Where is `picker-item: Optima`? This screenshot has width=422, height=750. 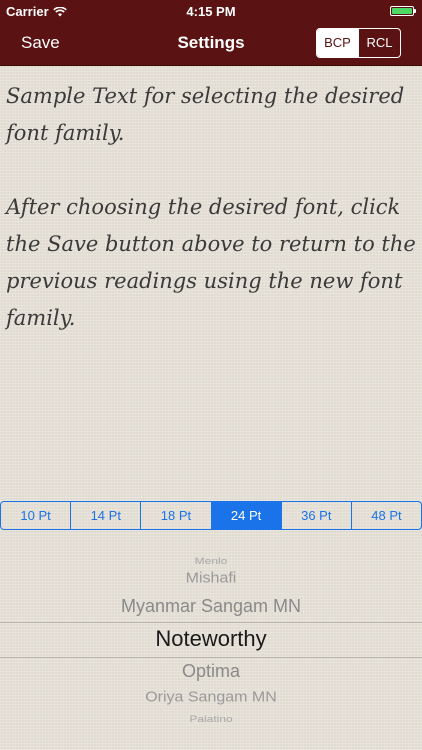
picker-item: Optima is located at coordinates (211, 671).